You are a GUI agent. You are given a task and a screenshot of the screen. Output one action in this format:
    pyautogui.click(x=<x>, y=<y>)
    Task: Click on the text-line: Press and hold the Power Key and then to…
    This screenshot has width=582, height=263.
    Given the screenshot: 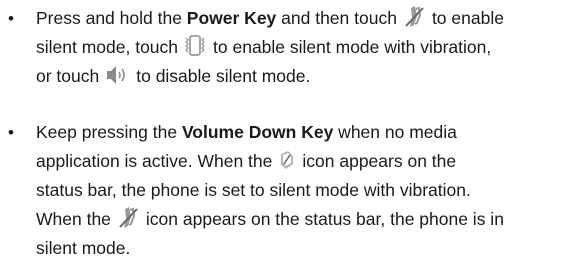 What is the action you would take?
    pyautogui.click(x=309, y=18)
    